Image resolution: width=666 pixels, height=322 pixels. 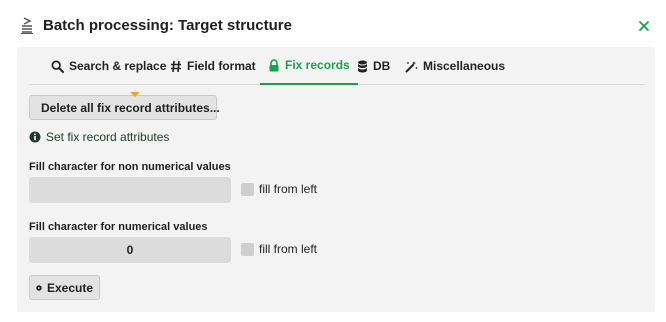 I want to click on execute-label: Execute, so click(x=69, y=287).